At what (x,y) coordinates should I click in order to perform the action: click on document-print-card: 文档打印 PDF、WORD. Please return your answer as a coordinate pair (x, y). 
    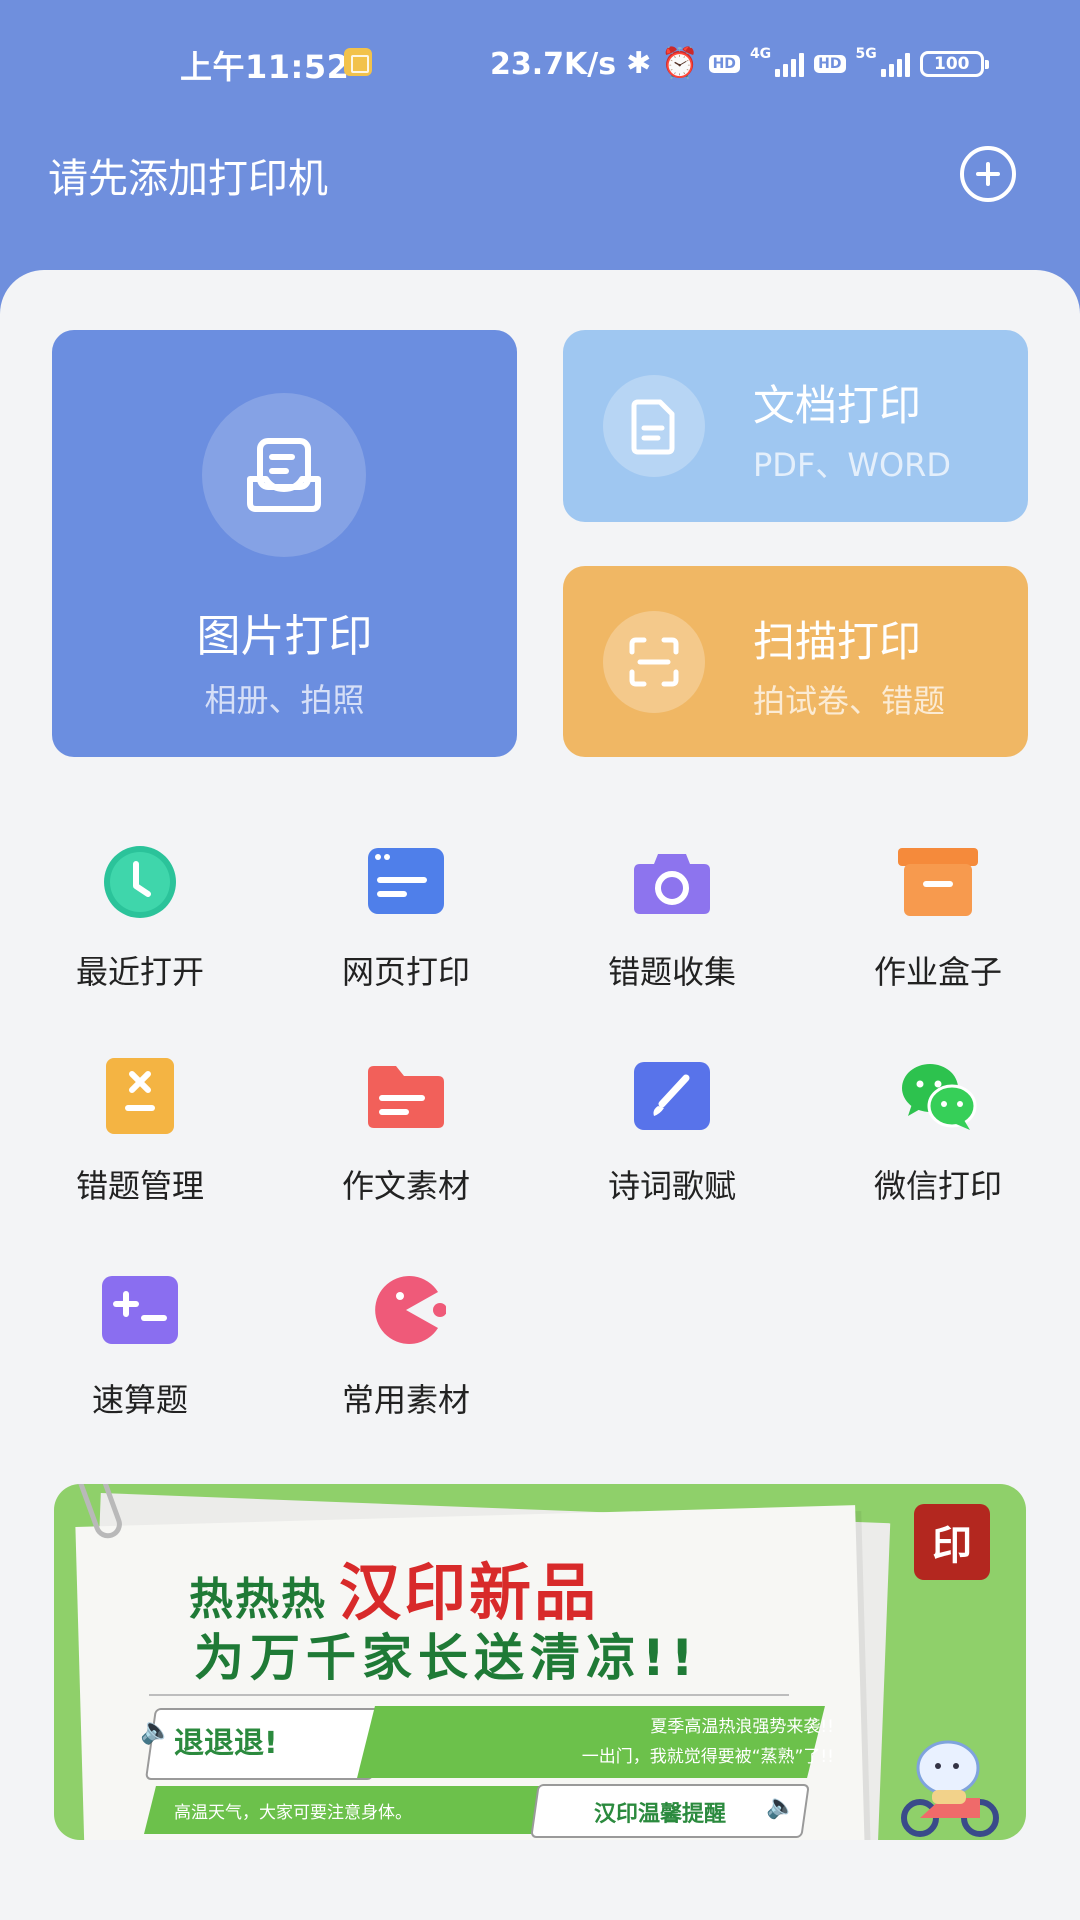
    Looking at the image, I should click on (795, 426).